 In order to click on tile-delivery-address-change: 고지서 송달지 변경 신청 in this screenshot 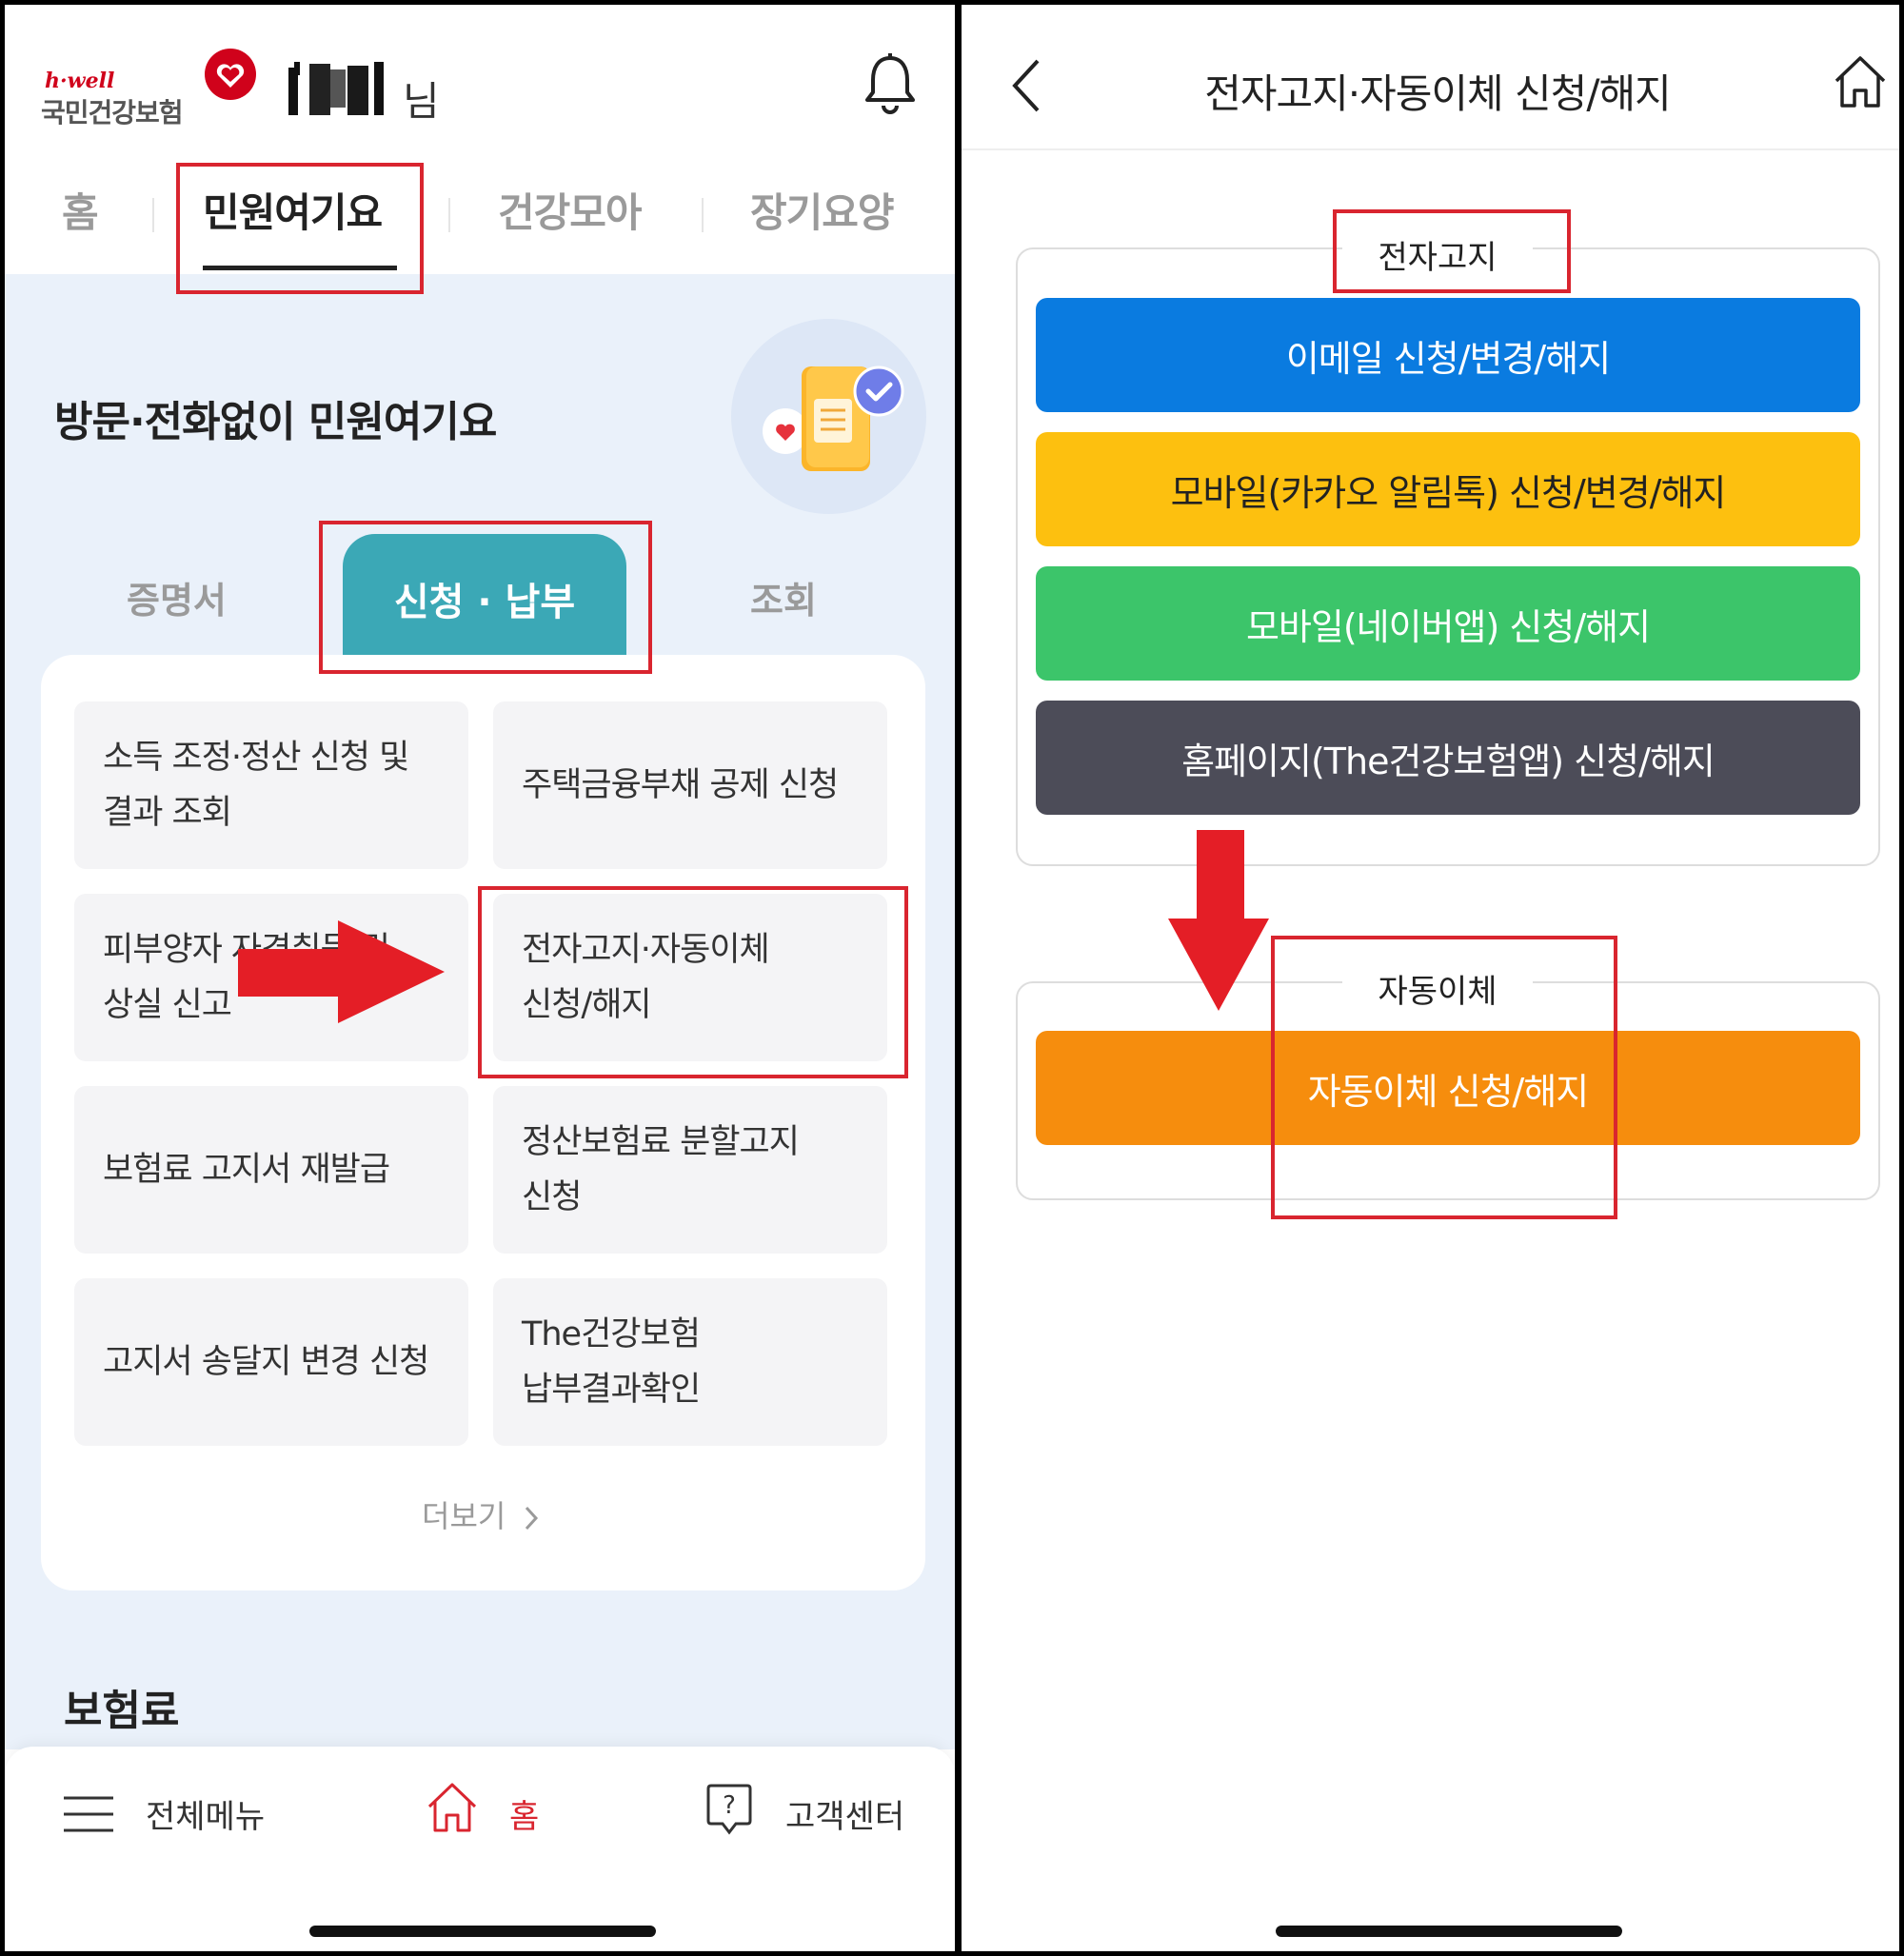, I will do `click(271, 1362)`.